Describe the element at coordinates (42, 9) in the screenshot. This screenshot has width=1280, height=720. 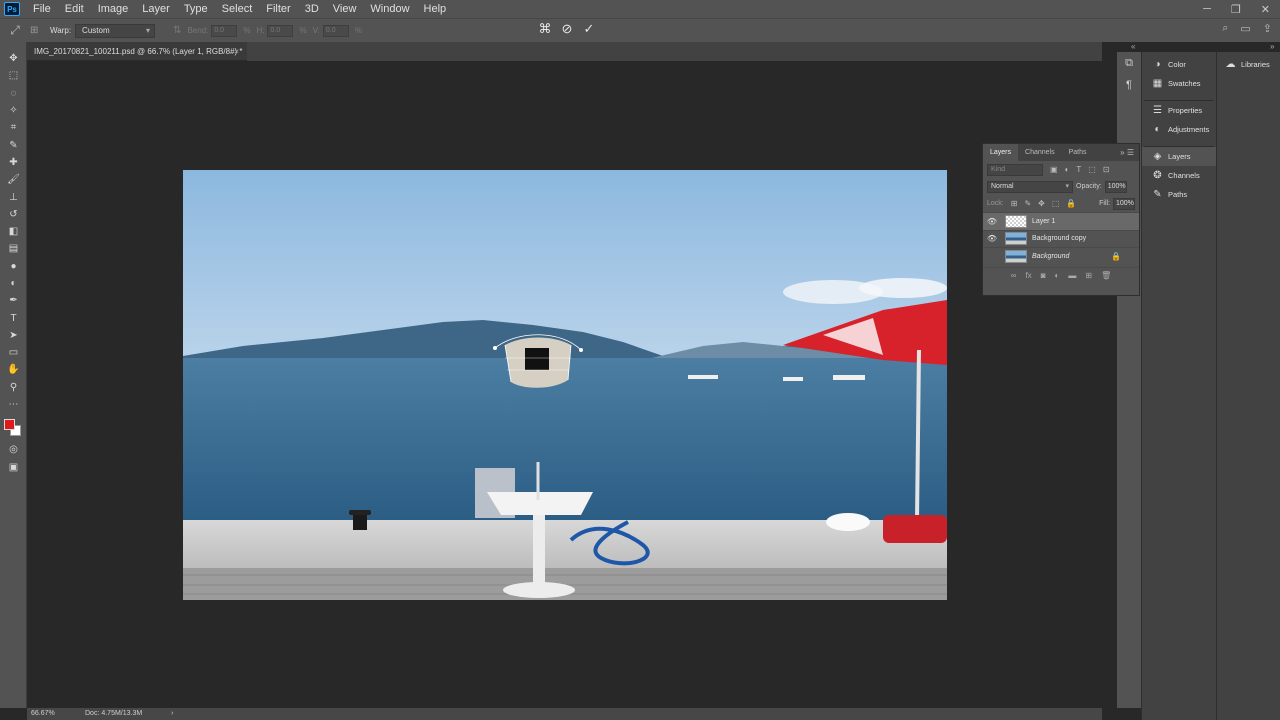
I see `menu-file: File` at that location.